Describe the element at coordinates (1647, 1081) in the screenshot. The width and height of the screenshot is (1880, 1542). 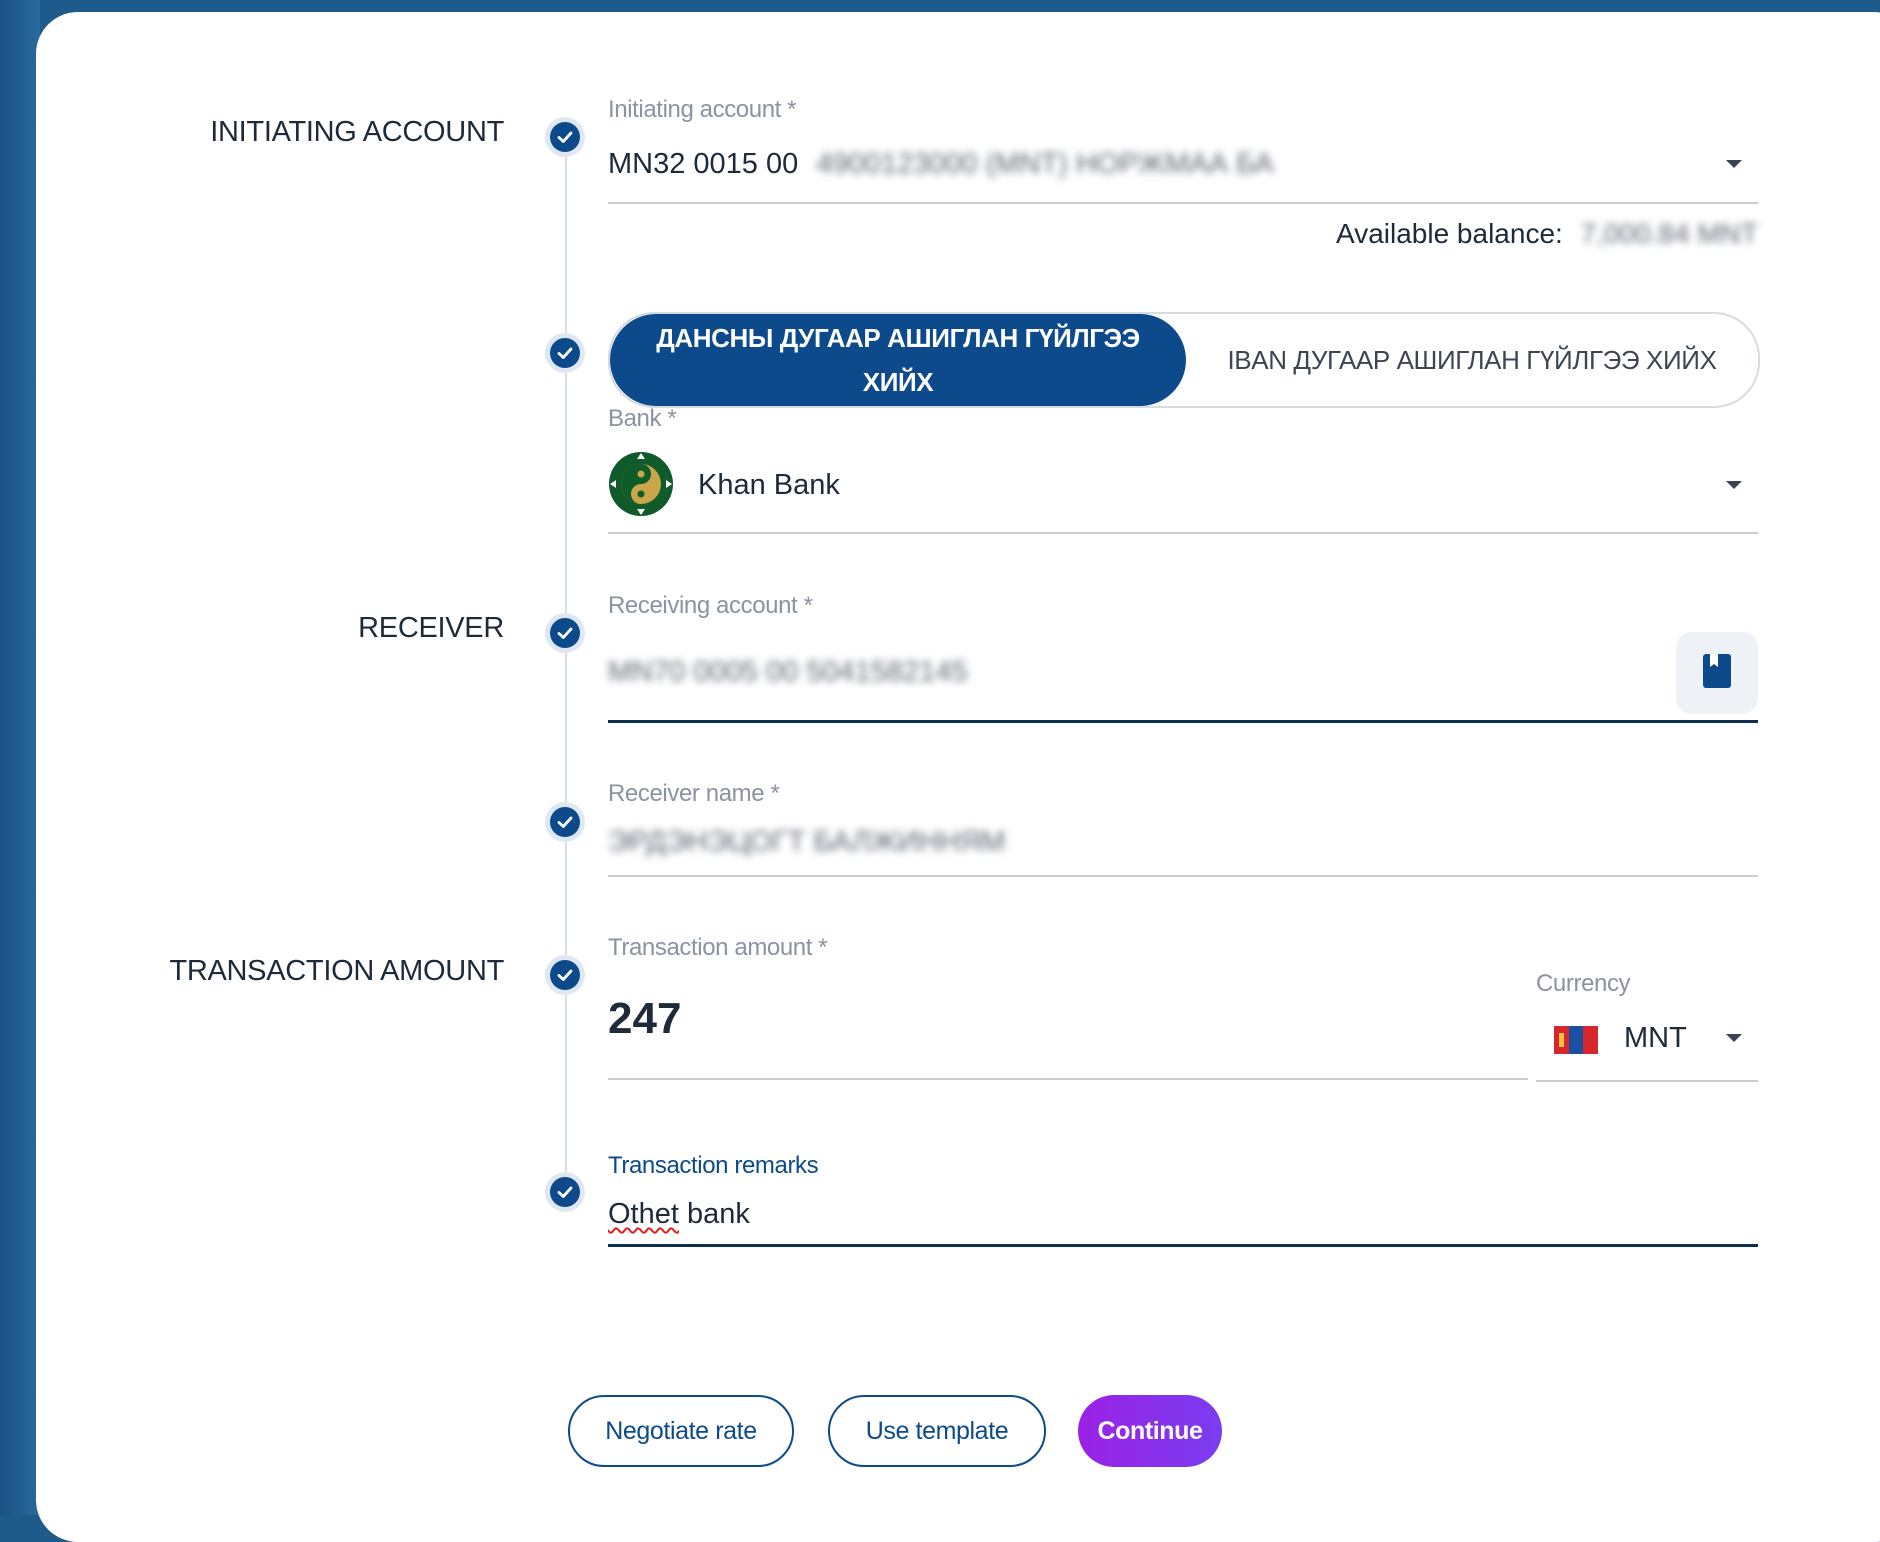
I see `currency-underline` at that location.